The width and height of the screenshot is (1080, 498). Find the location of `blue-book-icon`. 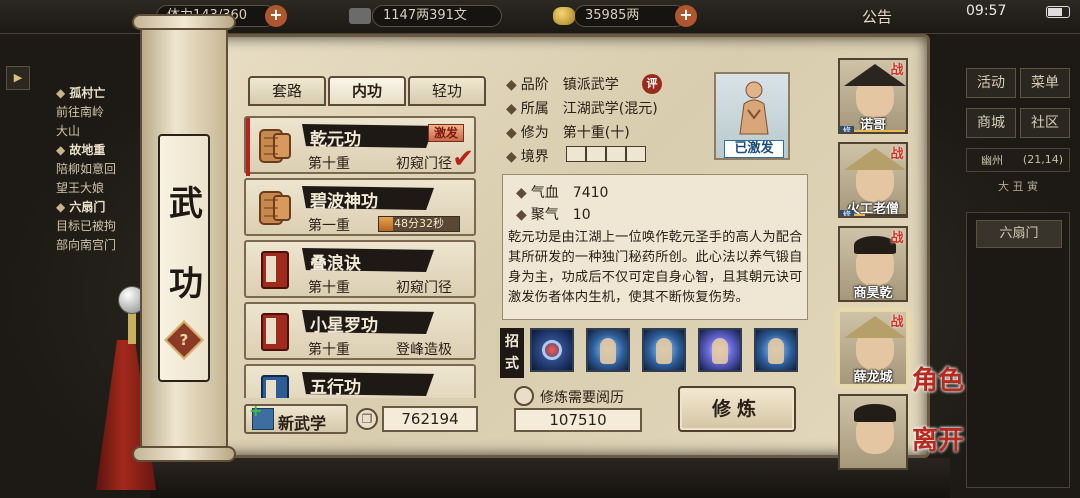

blue-book-icon is located at coordinates (275, 386).